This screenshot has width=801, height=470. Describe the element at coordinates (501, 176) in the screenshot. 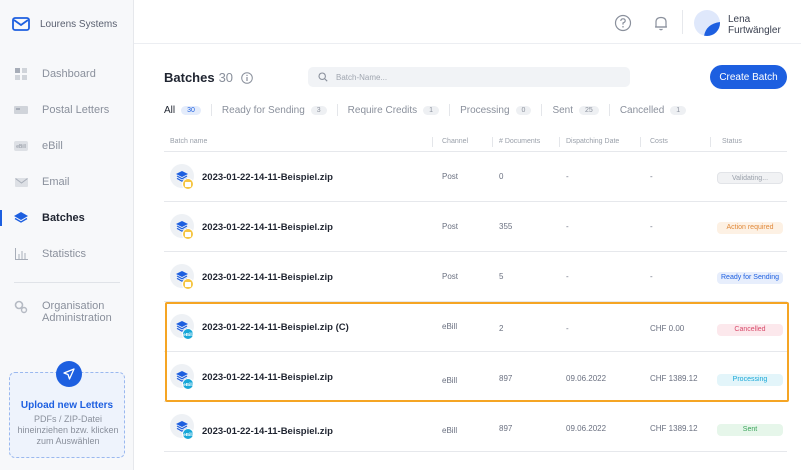

I see `batch-documents: 0` at that location.